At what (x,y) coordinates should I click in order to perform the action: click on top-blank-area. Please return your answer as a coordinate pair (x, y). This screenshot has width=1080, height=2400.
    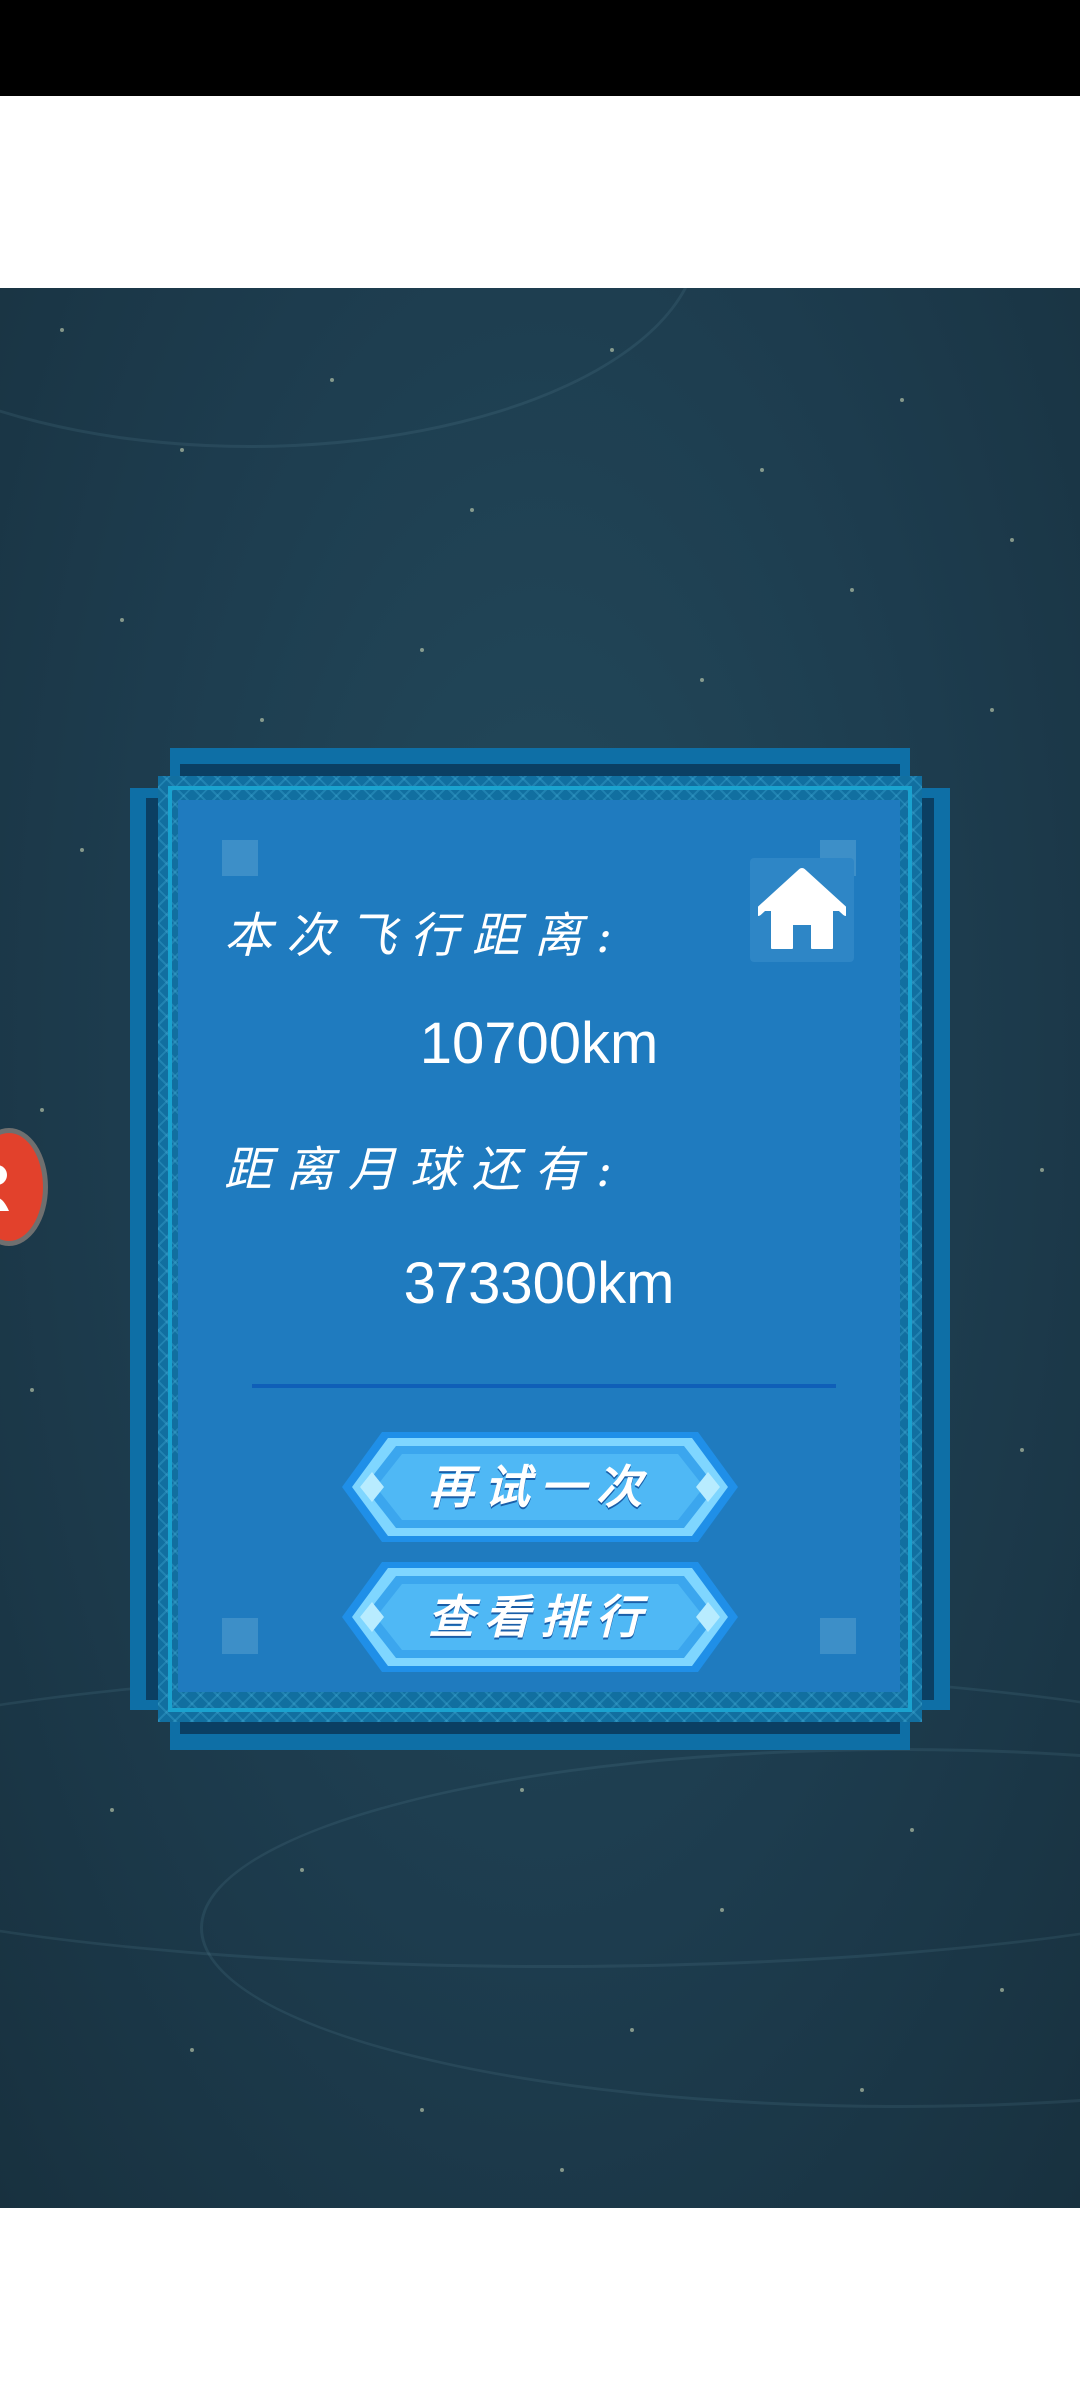
    Looking at the image, I should click on (540, 192).